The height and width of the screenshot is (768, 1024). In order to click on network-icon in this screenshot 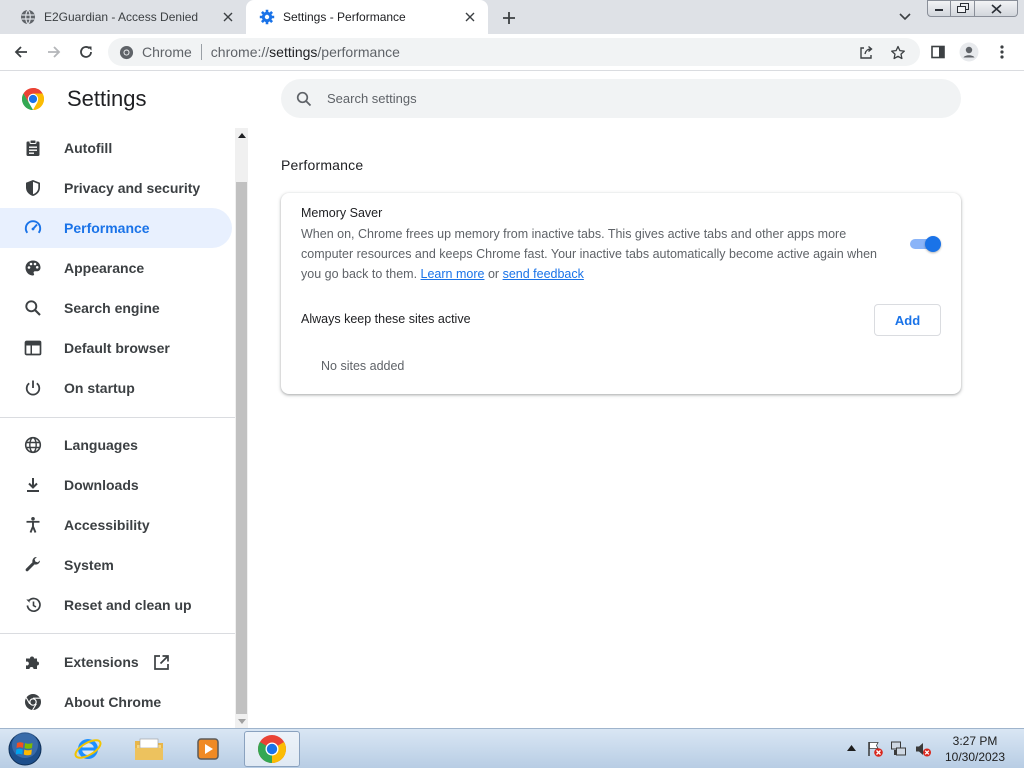, I will do `click(899, 749)`.